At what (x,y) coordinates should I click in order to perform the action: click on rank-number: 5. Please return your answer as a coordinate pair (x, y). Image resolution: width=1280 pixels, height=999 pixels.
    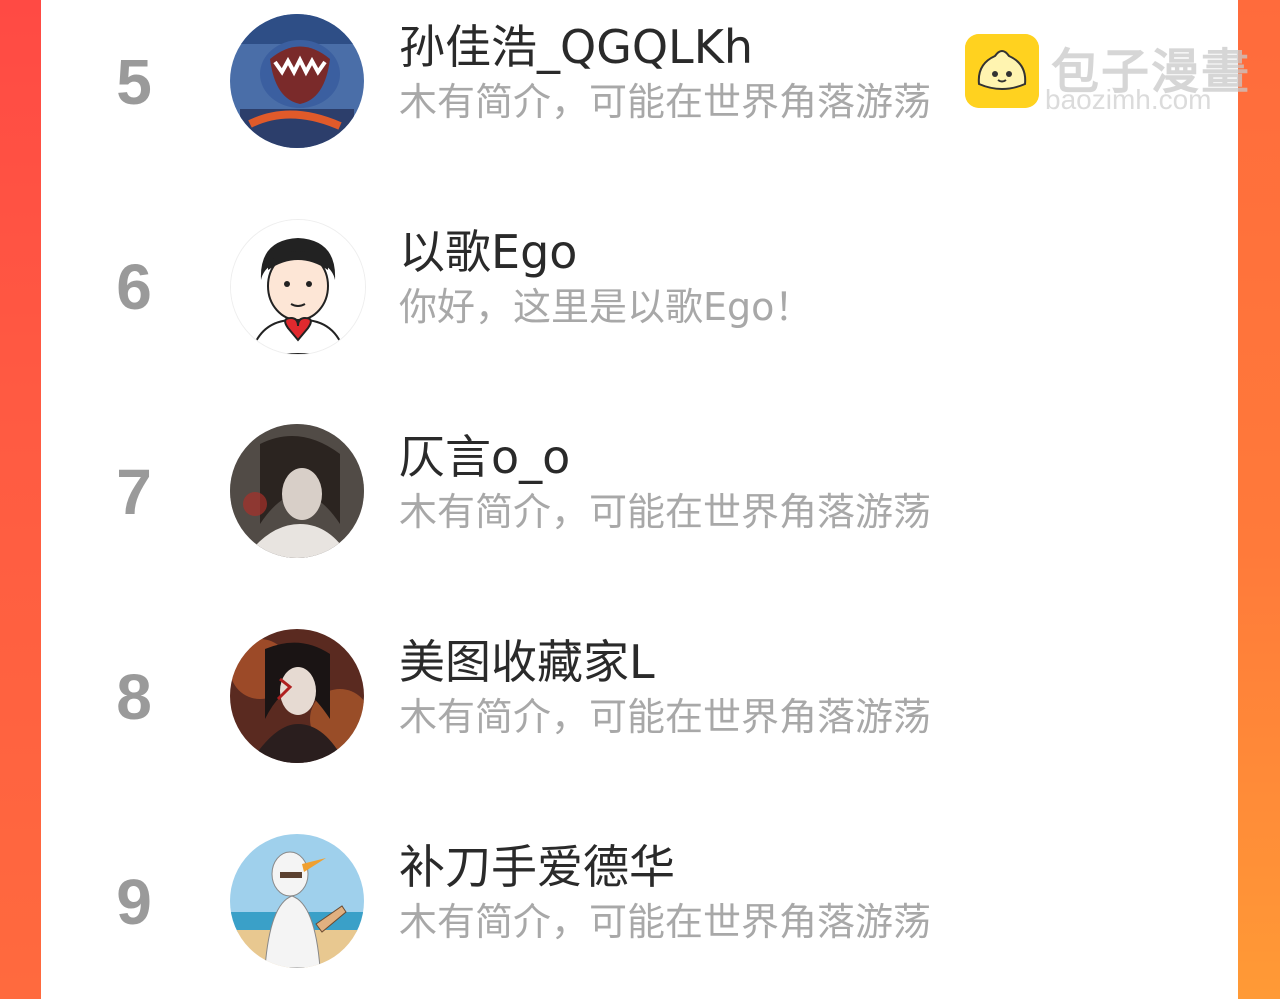
    Looking at the image, I should click on (134, 82).